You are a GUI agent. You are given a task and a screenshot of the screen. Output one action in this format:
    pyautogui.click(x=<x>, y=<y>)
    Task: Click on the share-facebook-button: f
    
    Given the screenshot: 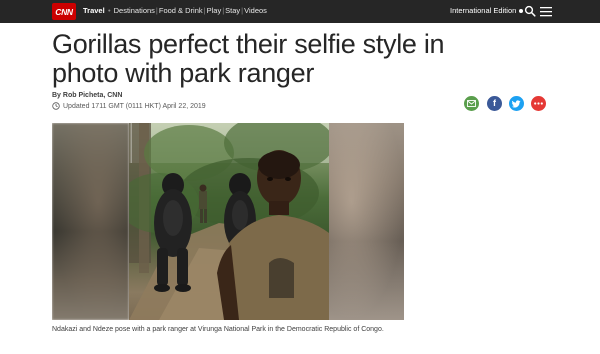 What is the action you would take?
    pyautogui.click(x=494, y=103)
    